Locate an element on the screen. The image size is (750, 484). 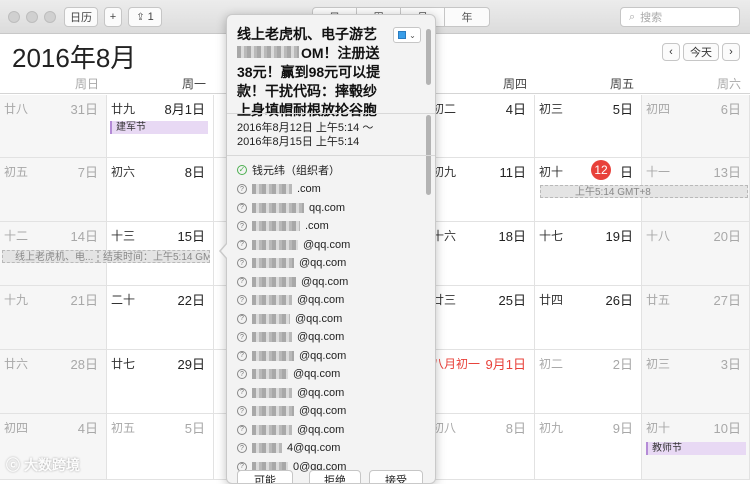
event-teachers-day: 教师节 is located at coordinates (696, 448).